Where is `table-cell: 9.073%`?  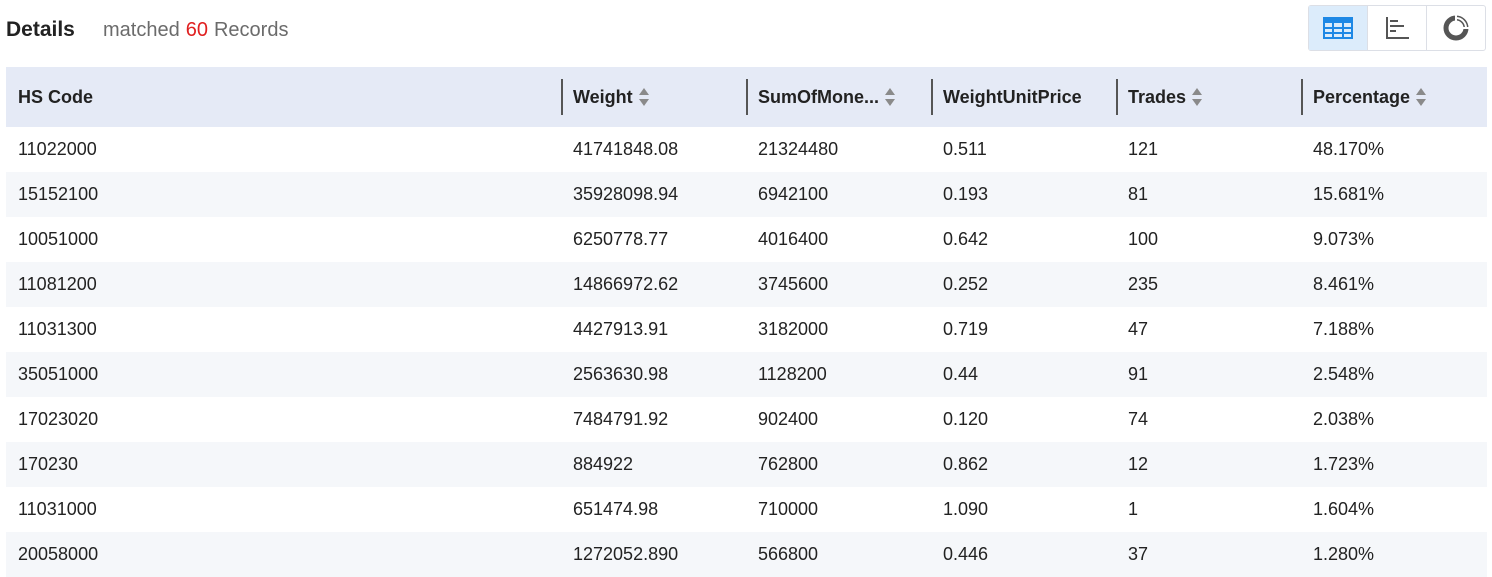
table-cell: 9.073% is located at coordinates (1344, 239).